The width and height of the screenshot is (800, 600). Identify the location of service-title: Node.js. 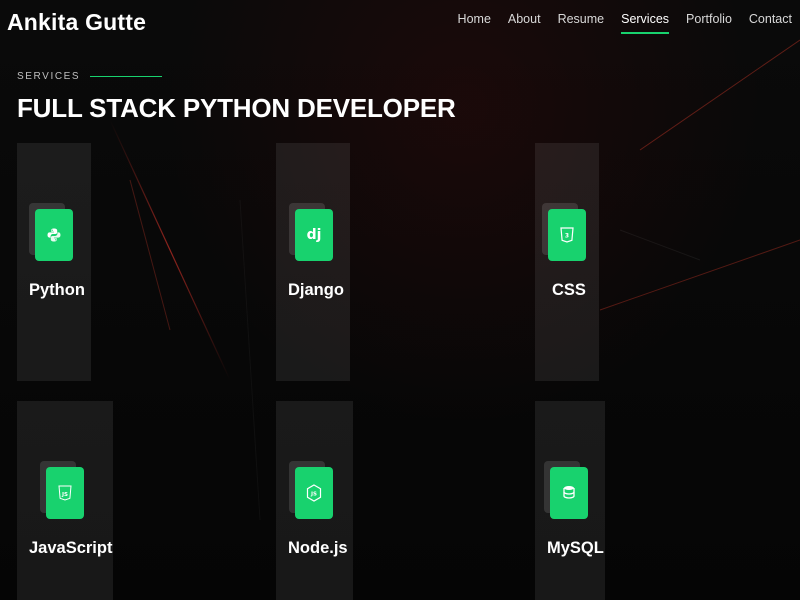
(318, 548).